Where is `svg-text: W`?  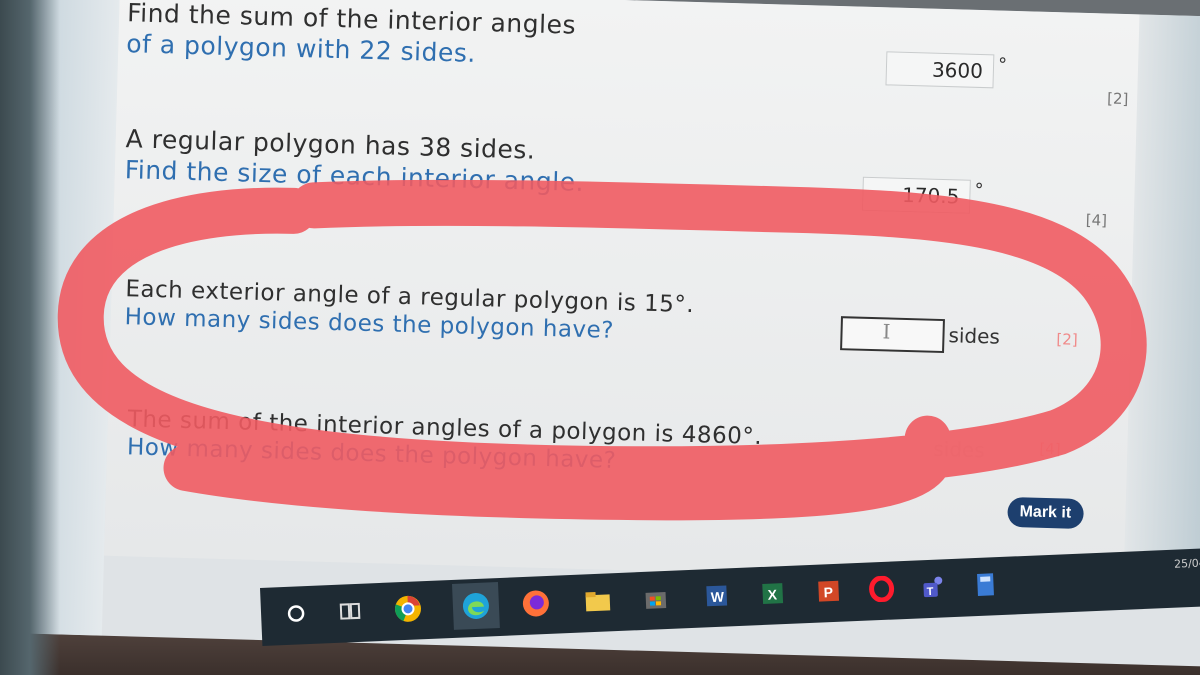 svg-text: W is located at coordinates (717, 597).